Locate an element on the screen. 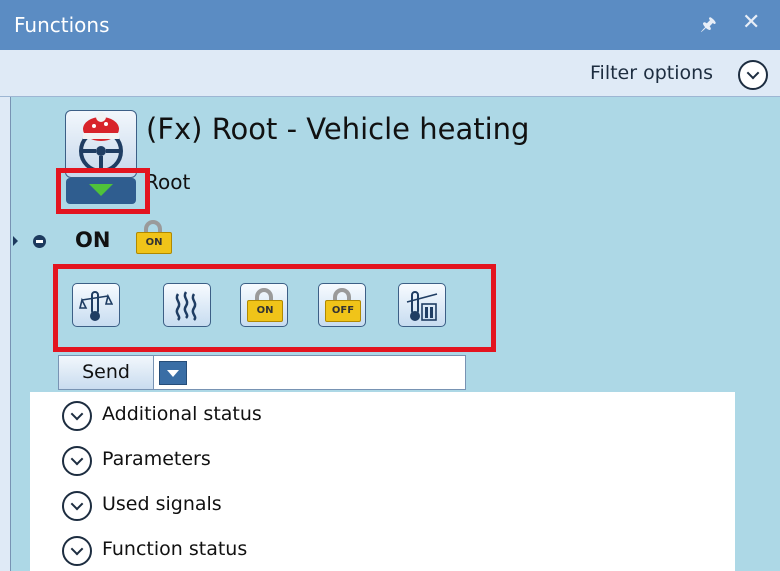 The image size is (780, 571). send-button: Send is located at coordinates (106, 372).